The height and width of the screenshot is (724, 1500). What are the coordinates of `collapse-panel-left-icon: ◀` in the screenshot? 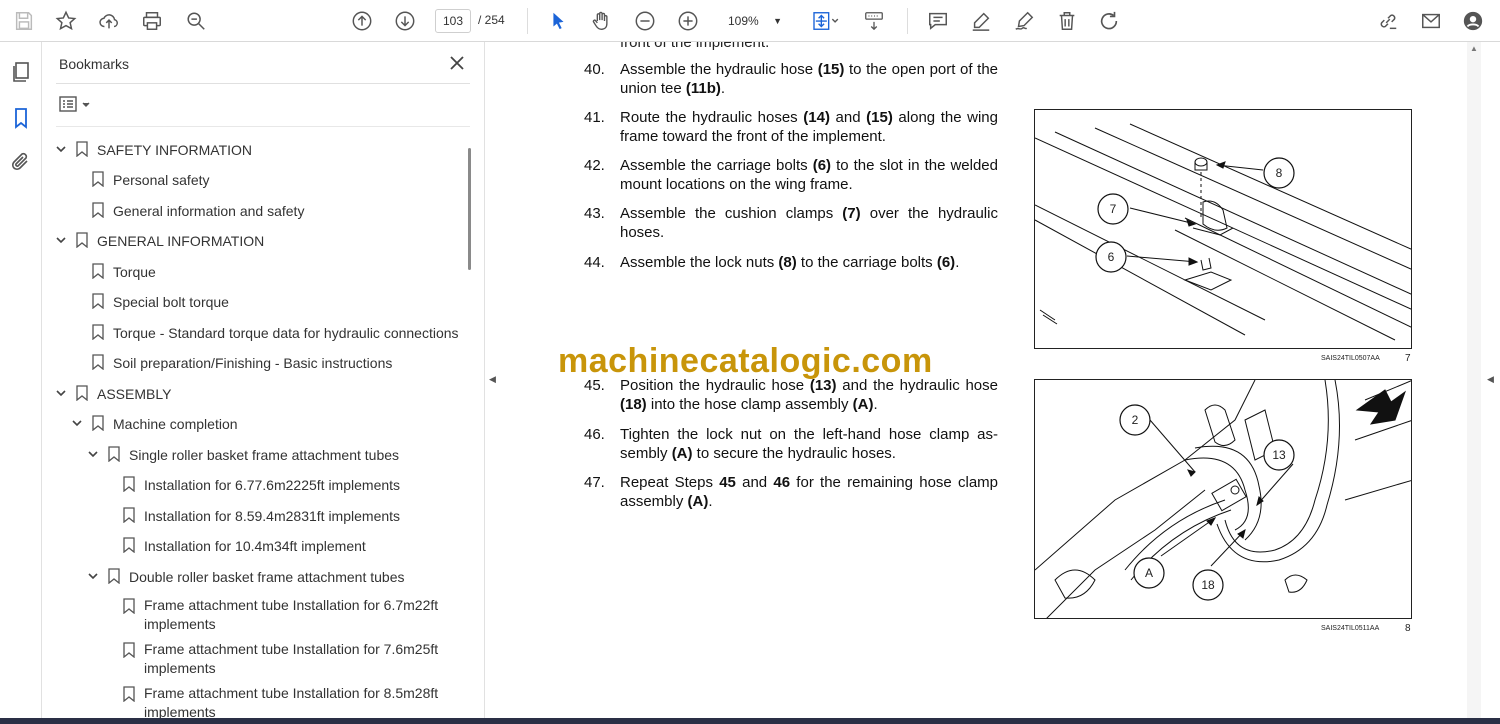 It's located at (492, 379).